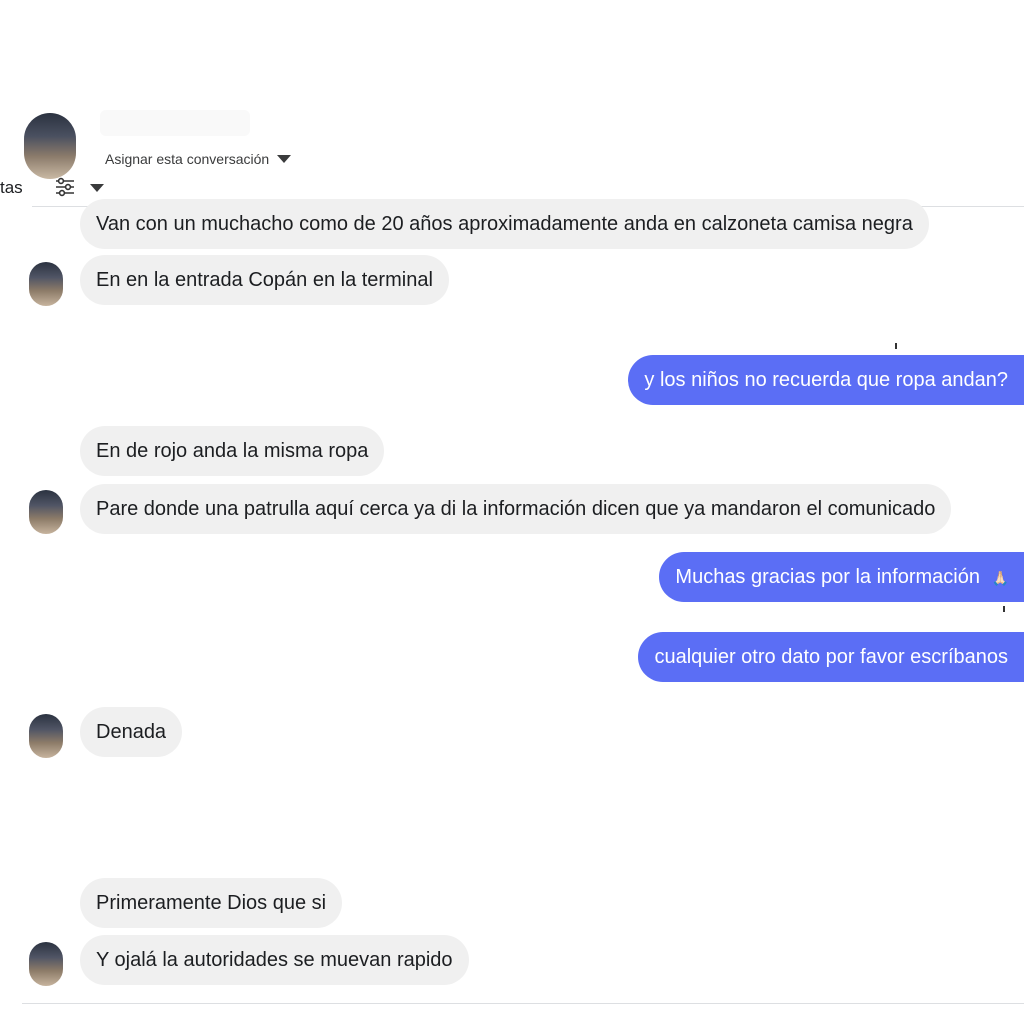 This screenshot has height=1024, width=1024. I want to click on message-incoming: Y ojalá la autoridades se muevan rapido, so click(274, 960).